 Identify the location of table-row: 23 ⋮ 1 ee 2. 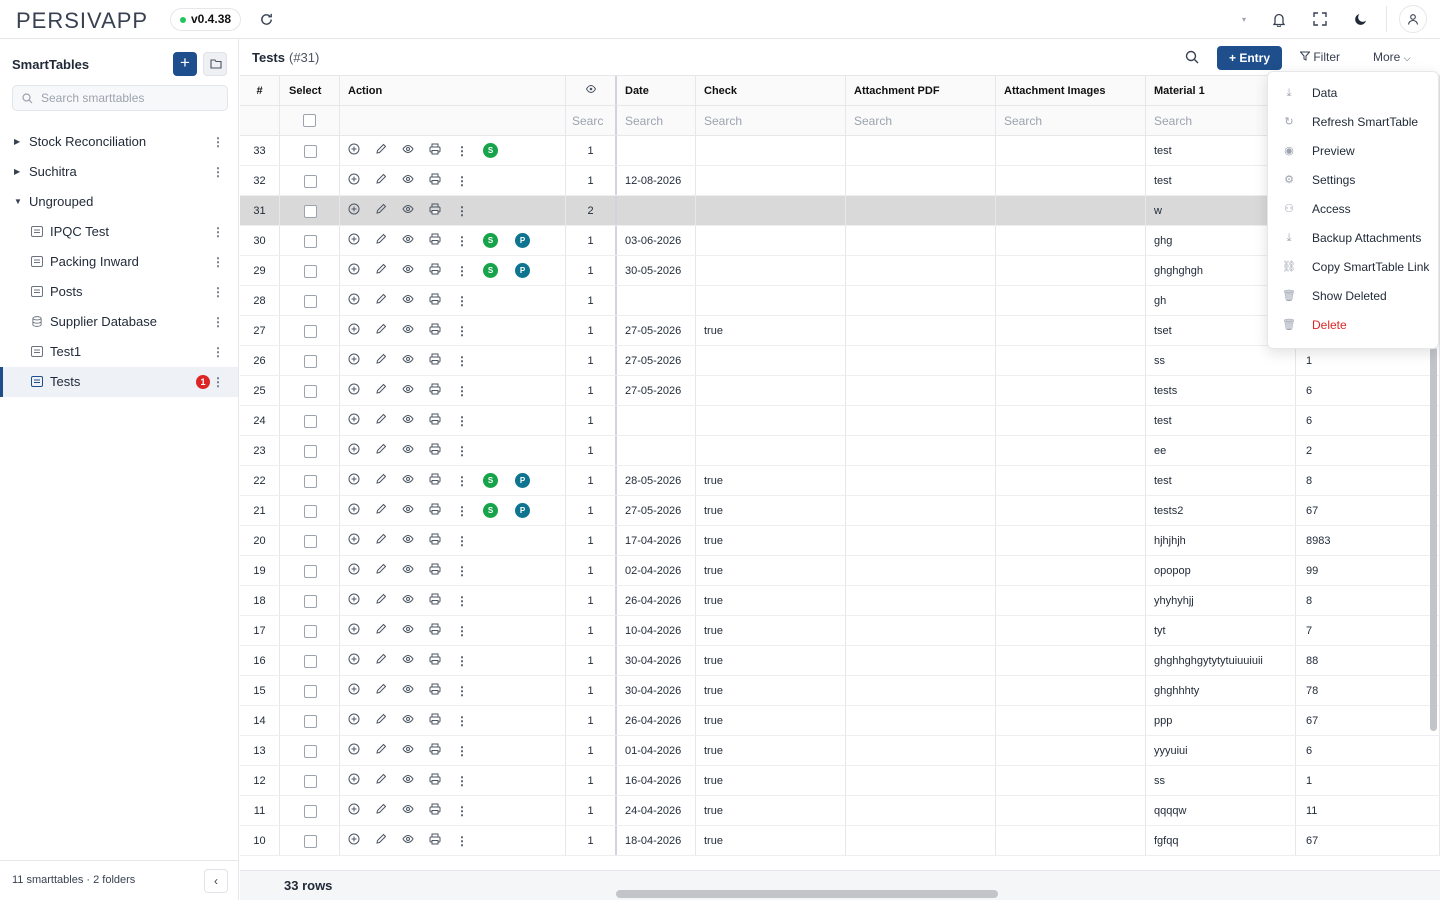
(840, 451).